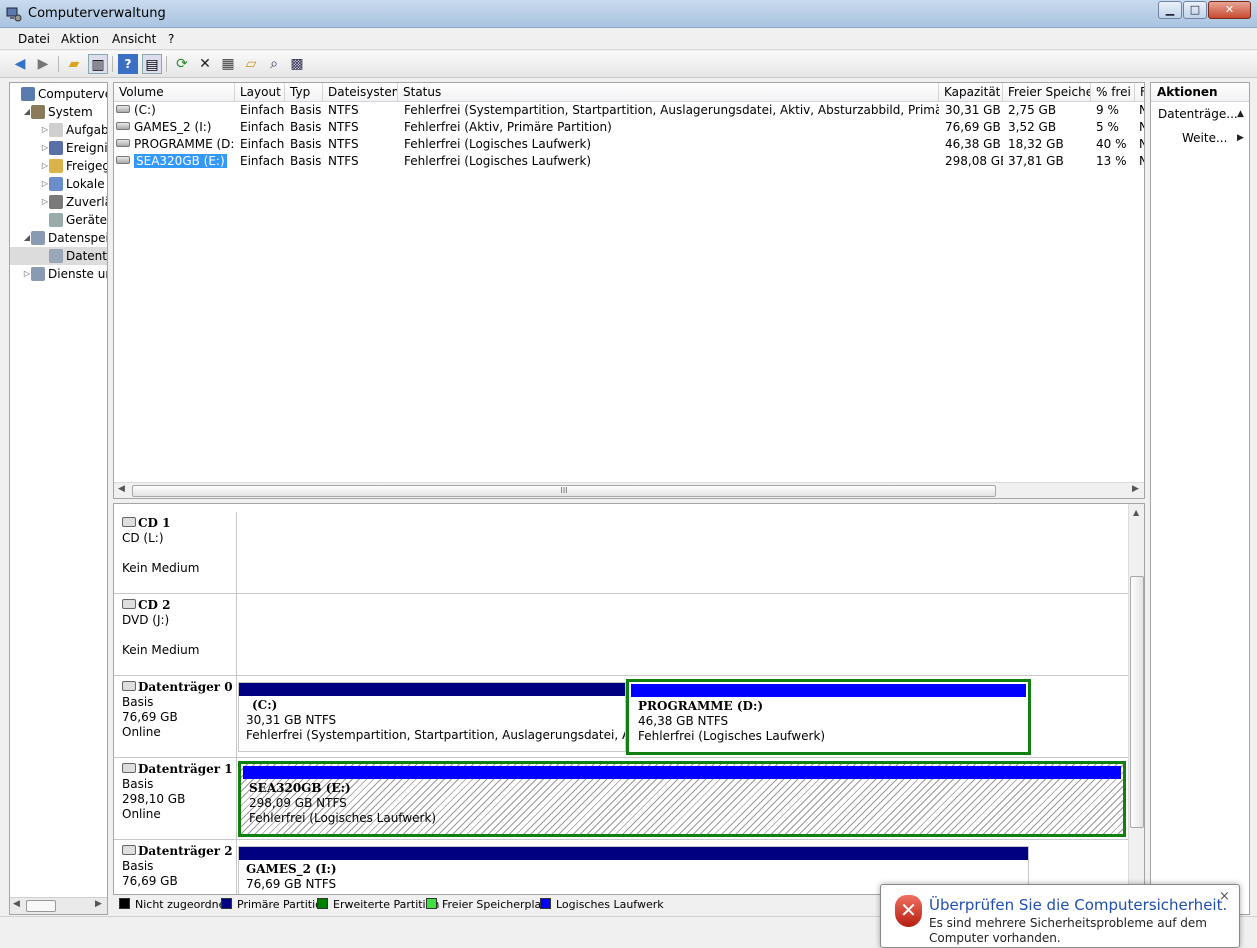  What do you see at coordinates (498, 161) in the screenshot?
I see `table-cell-status: Fehlerfrei (Logisches Laufwerk)` at bounding box center [498, 161].